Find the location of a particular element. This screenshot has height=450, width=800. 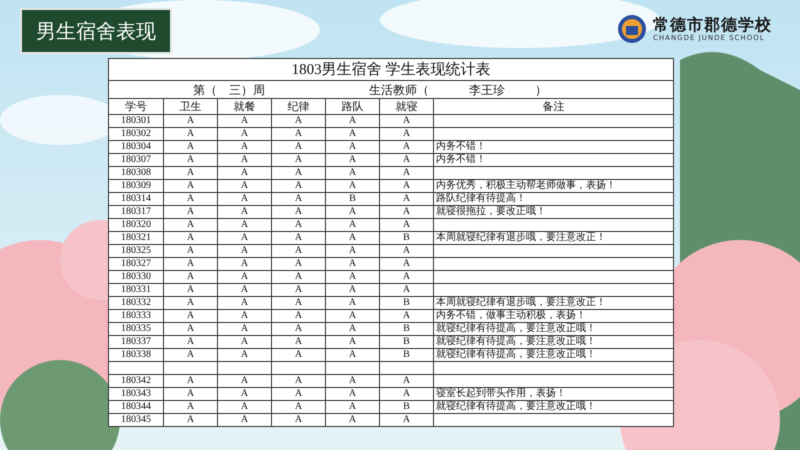

teacher-name: 李王珍 is located at coordinates (487, 89).